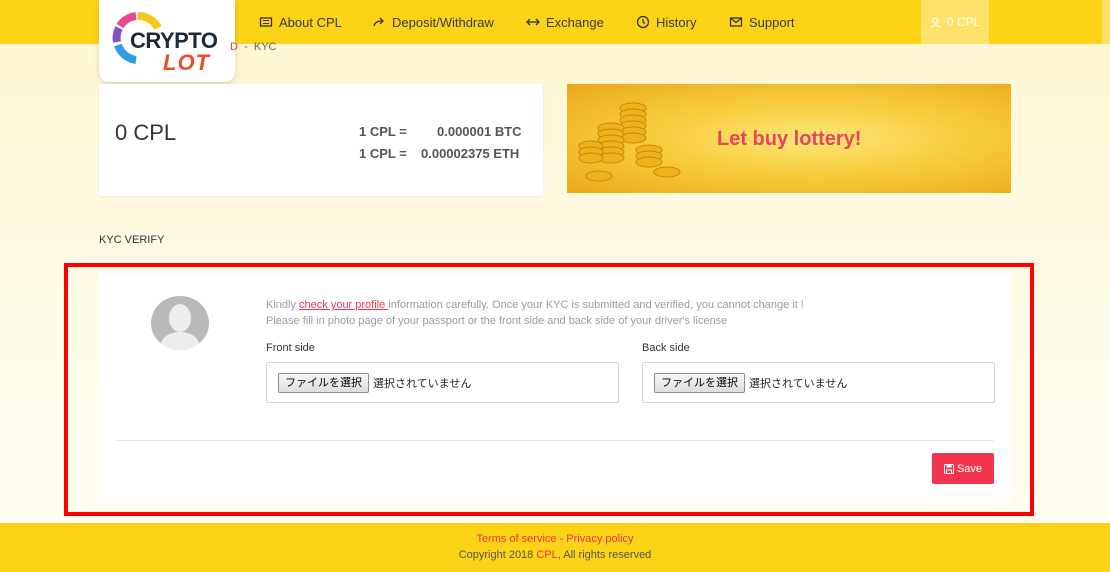 The height and width of the screenshot is (572, 1110). I want to click on nav-deposit-withdraw: Deposit/Withdraw, so click(433, 22).